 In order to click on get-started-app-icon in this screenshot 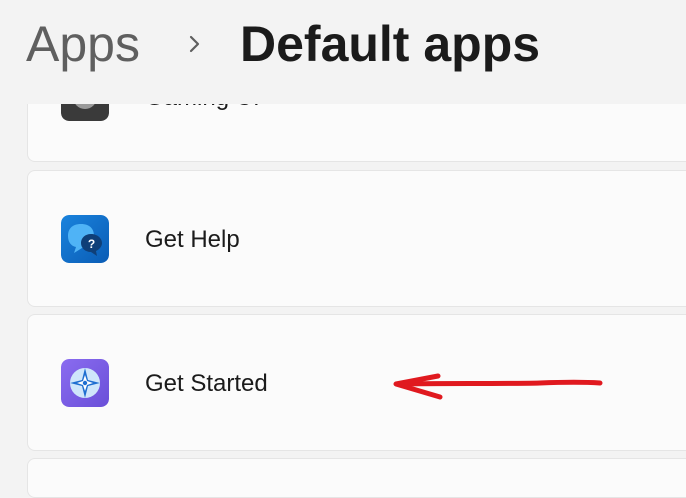, I will do `click(85, 383)`.